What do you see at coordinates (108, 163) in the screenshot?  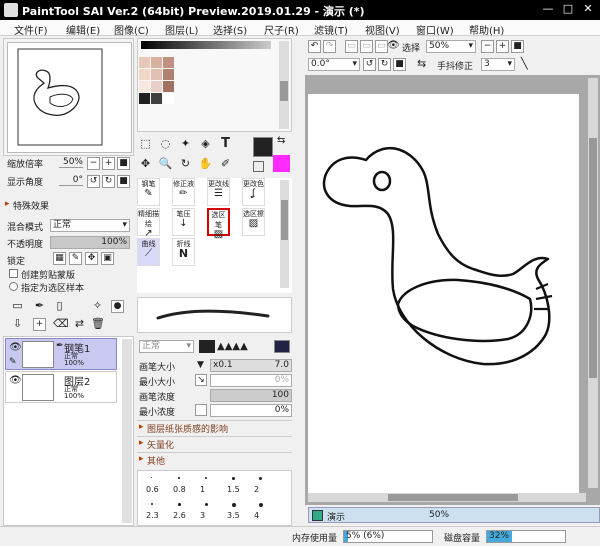 I see `zoom-in-button: +` at bounding box center [108, 163].